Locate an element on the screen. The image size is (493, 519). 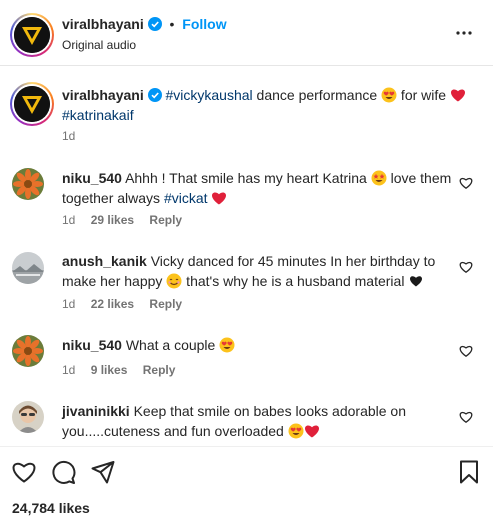
comment-meta: 1d 29 likes Reply is located at coordinates (128, 220).